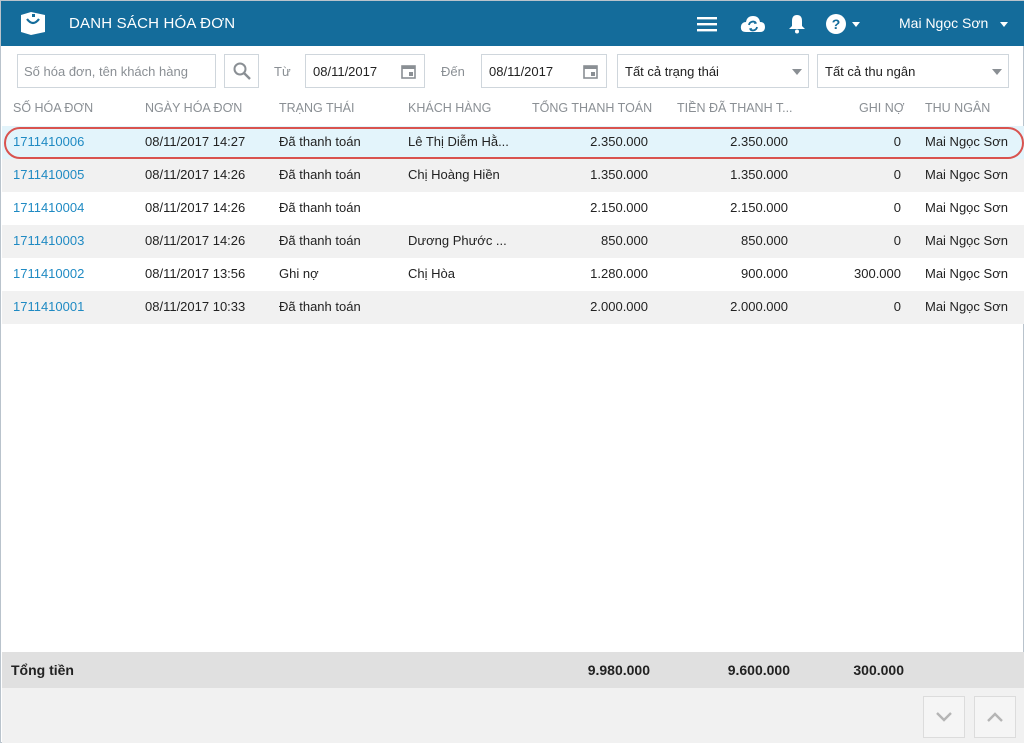 The height and width of the screenshot is (743, 1024). What do you see at coordinates (53, 108) in the screenshot?
I see `col-header-invoice: SỐ HÓA ĐƠN` at bounding box center [53, 108].